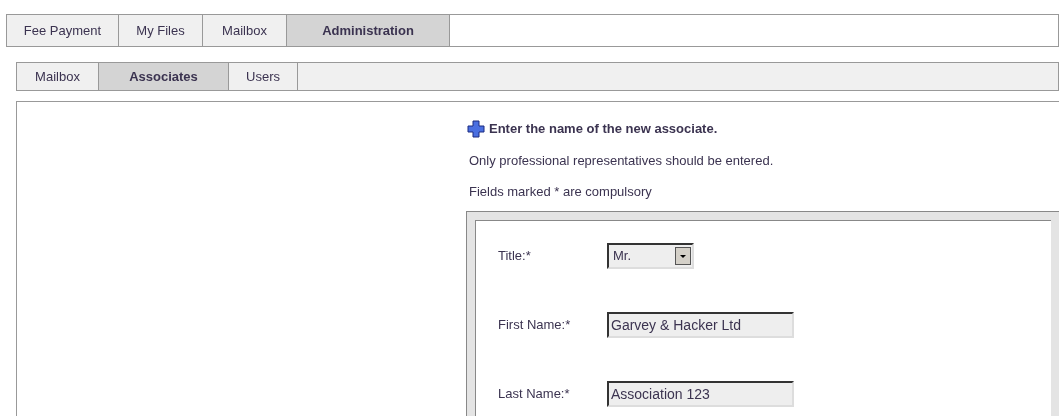 The image size is (1059, 416). Describe the element at coordinates (534, 393) in the screenshot. I see `field-label: Last Name:*` at that location.